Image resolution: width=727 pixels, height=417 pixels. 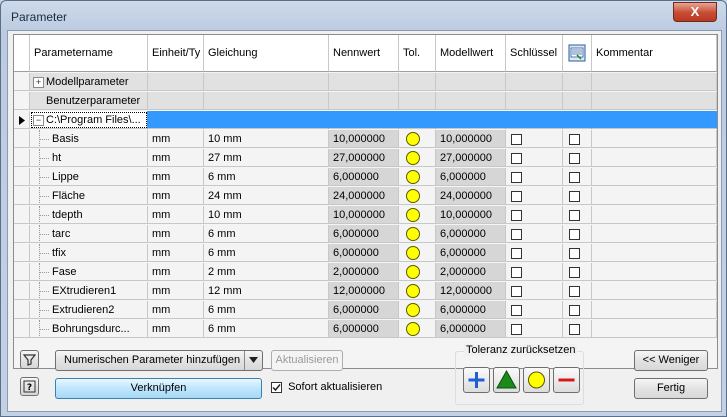 What do you see at coordinates (417, 53) in the screenshot?
I see `col-tolerance: Tol.` at bounding box center [417, 53].